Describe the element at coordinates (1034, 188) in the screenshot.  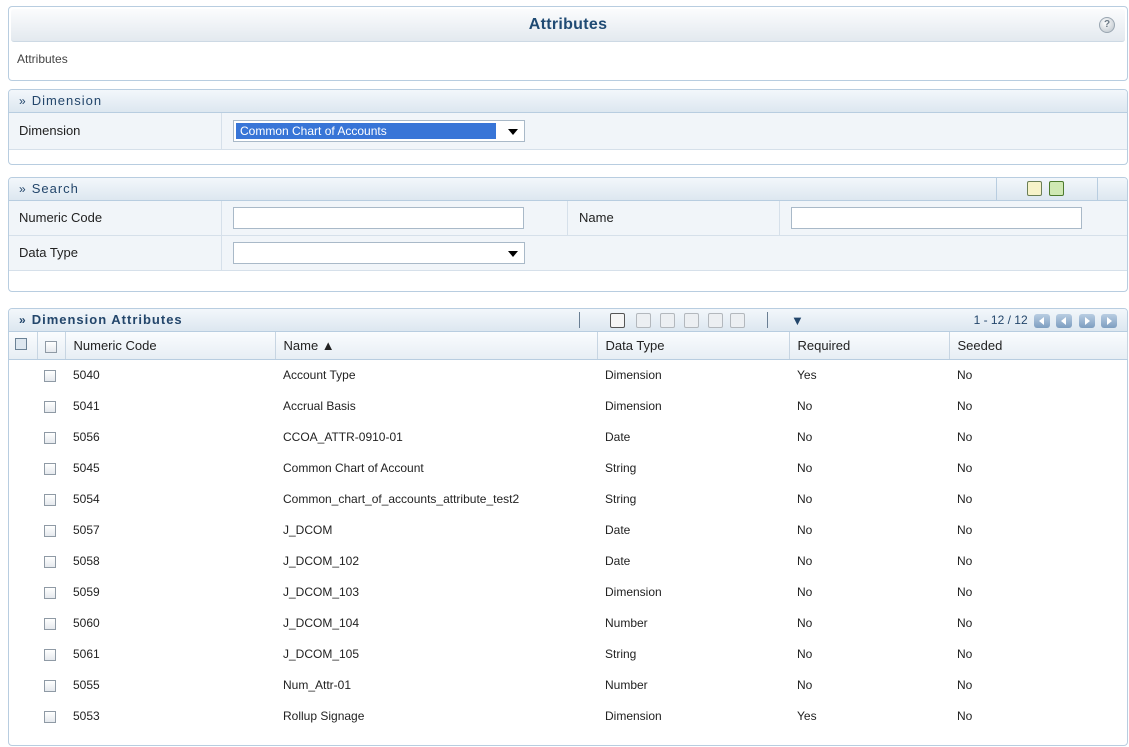
I see `search-icon` at that location.